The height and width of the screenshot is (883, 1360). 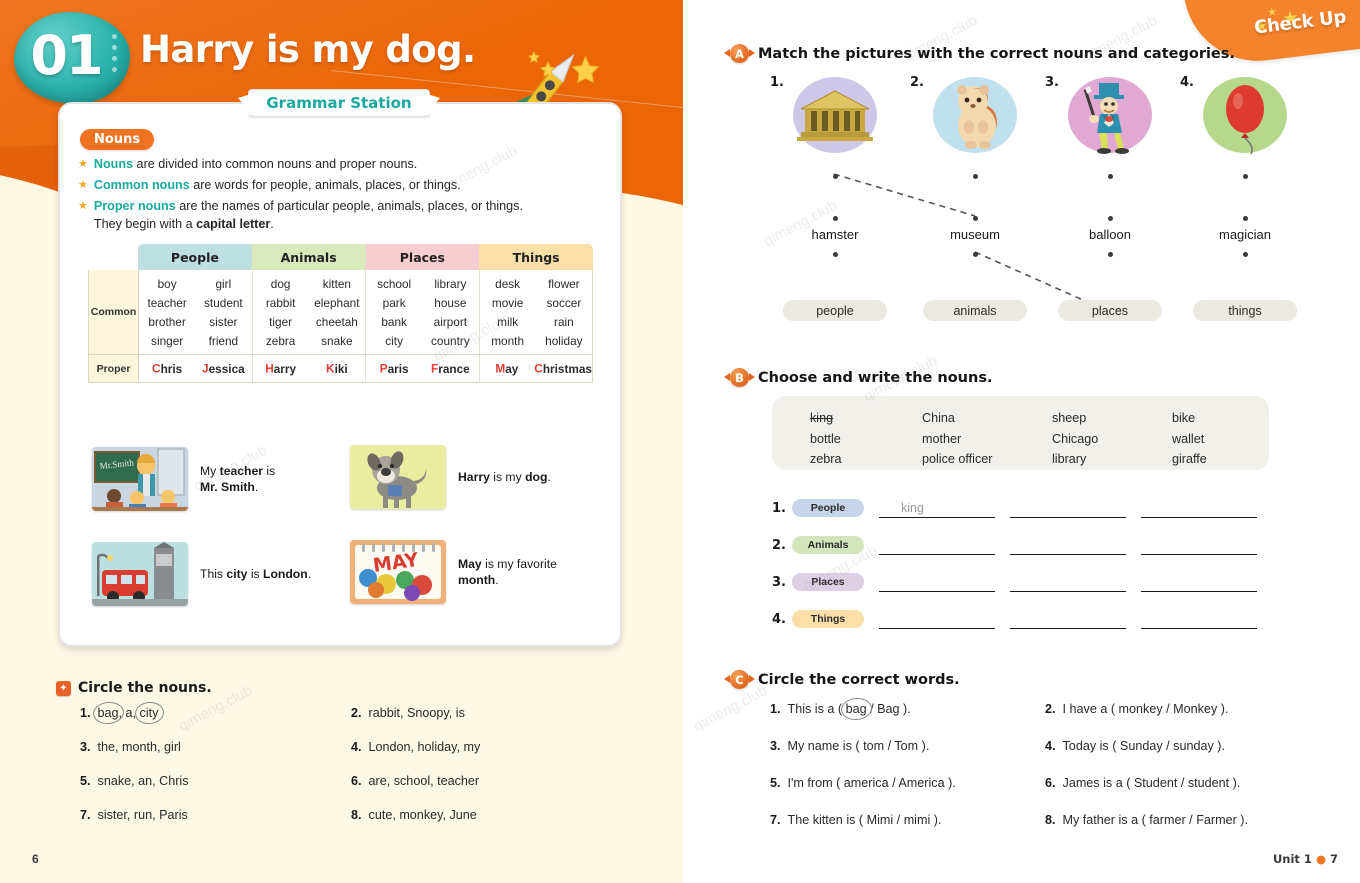 What do you see at coordinates (223, 302) in the screenshot?
I see `table-word: student` at bounding box center [223, 302].